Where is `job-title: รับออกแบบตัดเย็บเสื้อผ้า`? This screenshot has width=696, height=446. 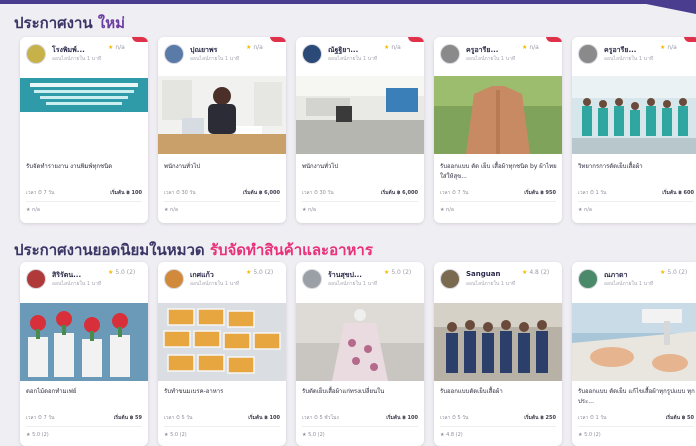
job-title: รับออกแบบตัดเย็บเสื้อผ้า is located at coordinates (499, 392).